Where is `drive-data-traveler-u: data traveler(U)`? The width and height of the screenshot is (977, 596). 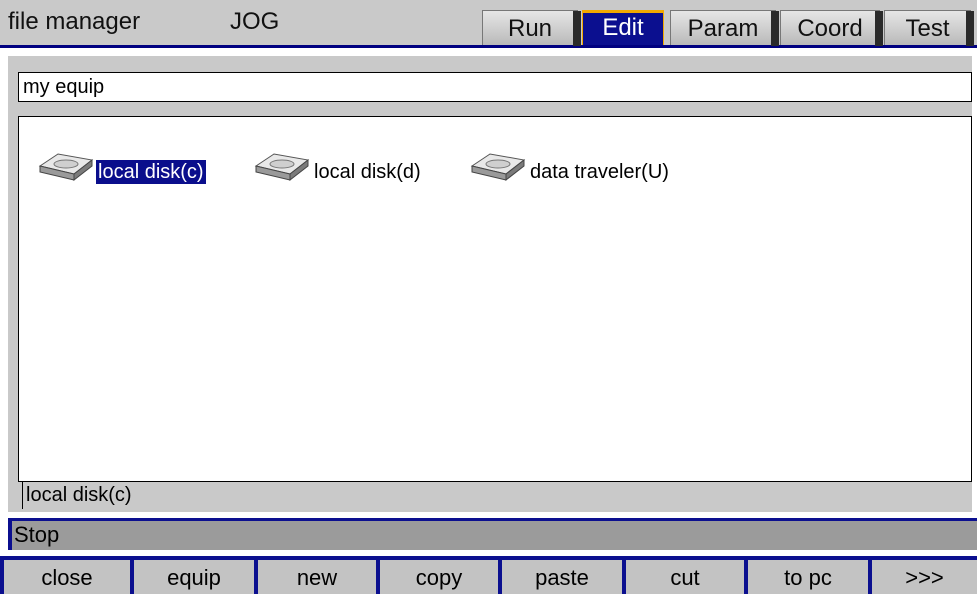 drive-data-traveler-u: data traveler(U) is located at coordinates (569, 165).